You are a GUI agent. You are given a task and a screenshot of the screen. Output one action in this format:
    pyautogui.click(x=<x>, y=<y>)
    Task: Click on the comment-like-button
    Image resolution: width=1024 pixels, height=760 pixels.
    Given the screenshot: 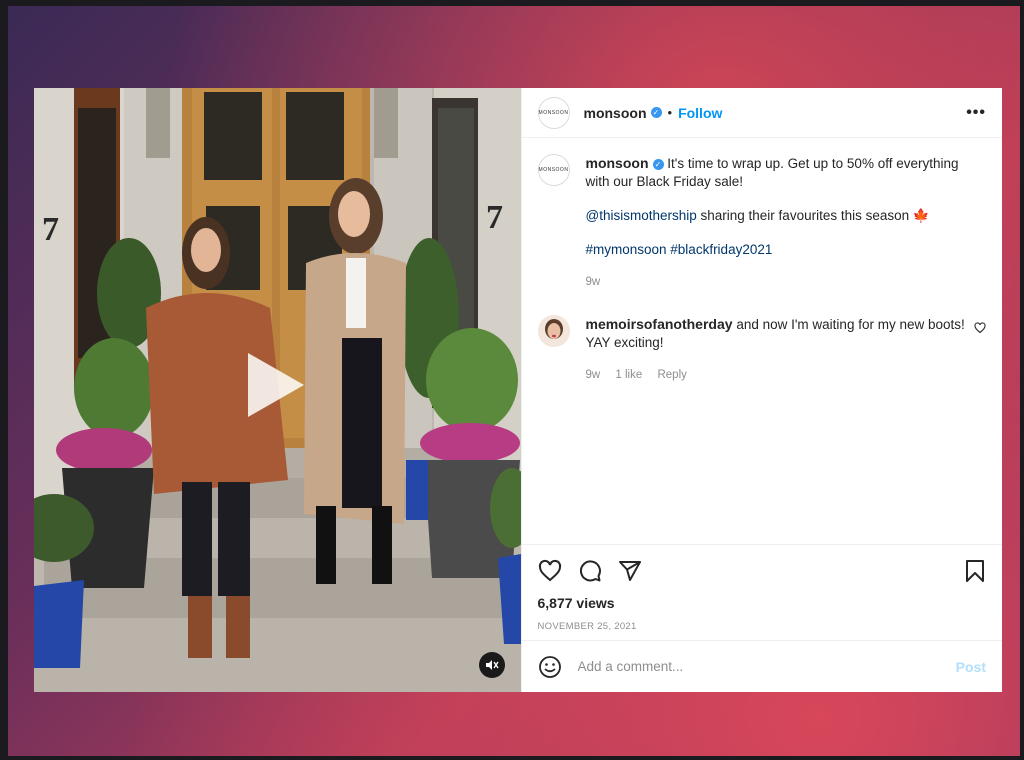 What is the action you would take?
    pyautogui.click(x=980, y=352)
    